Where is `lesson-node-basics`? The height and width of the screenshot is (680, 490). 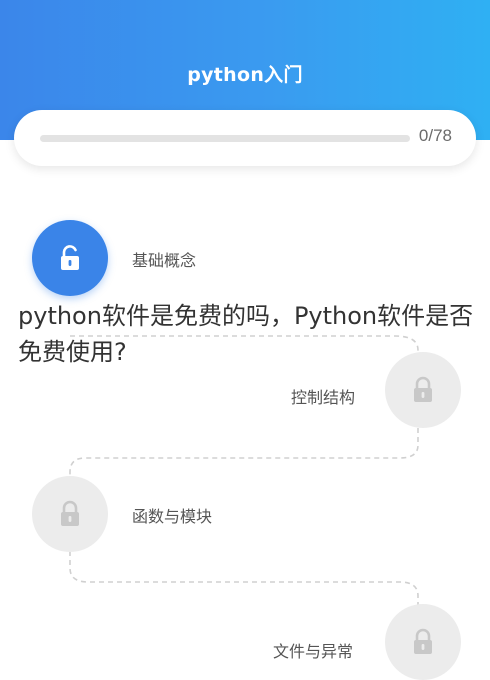
lesson-node-basics is located at coordinates (70, 258).